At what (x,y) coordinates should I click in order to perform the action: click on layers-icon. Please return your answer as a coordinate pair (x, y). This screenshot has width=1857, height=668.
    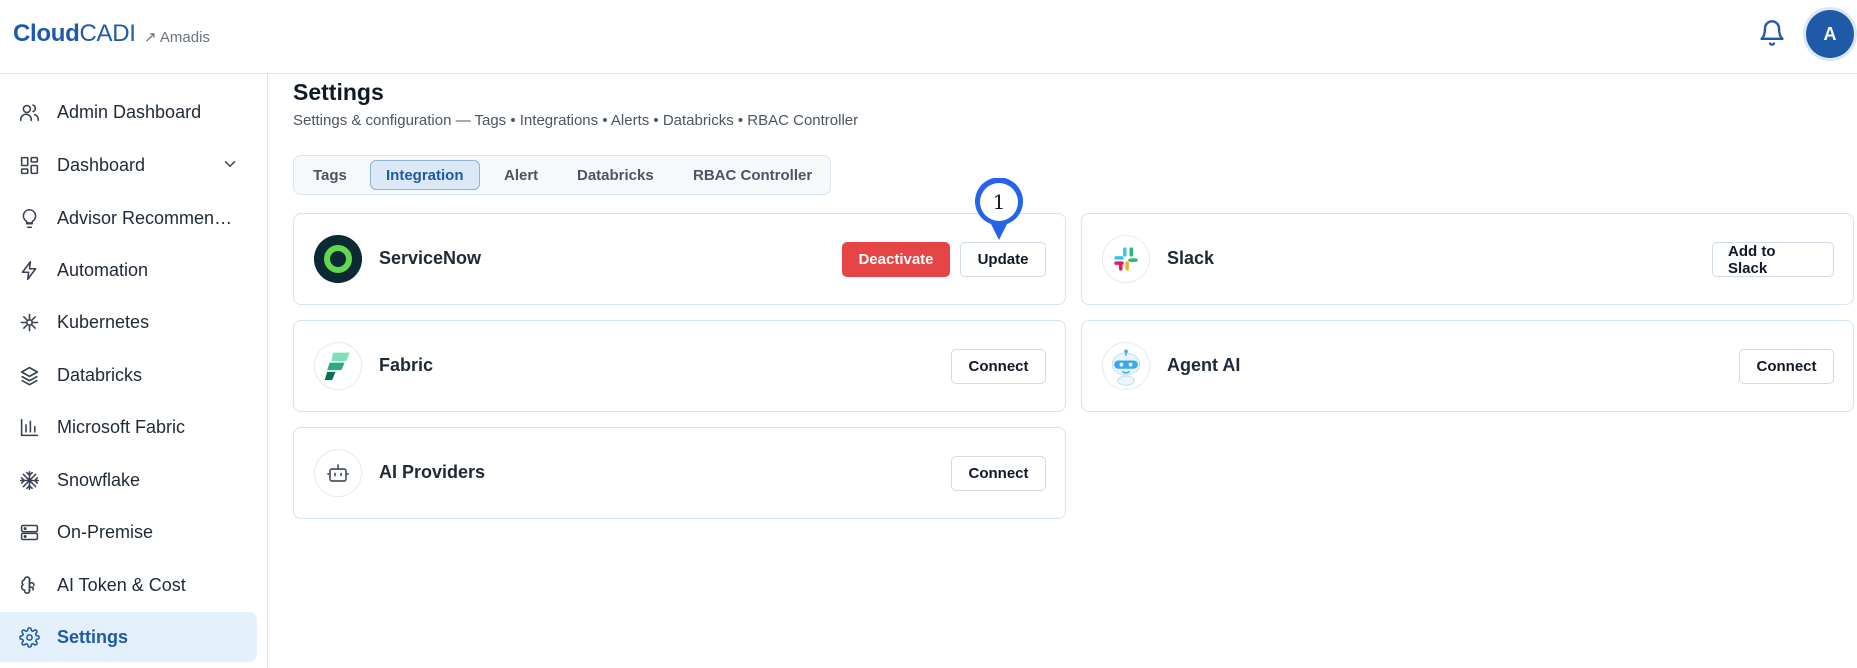
    Looking at the image, I should click on (29, 375).